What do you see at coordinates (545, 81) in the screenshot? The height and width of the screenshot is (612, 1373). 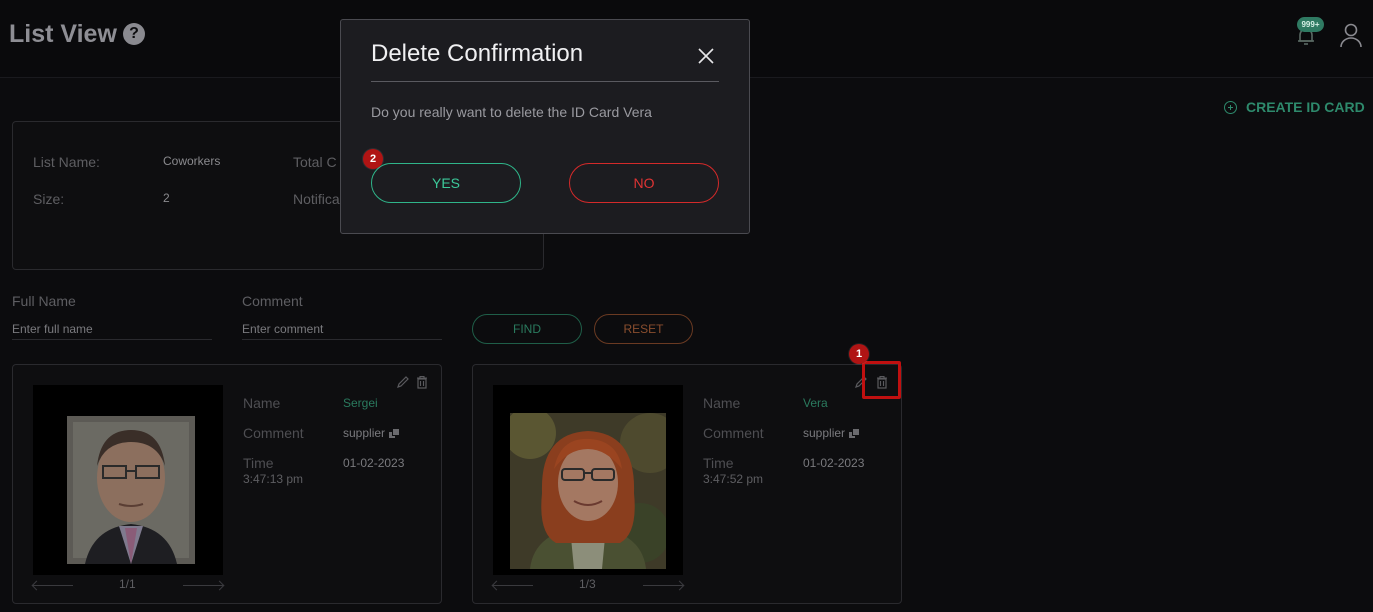 I see `modal-divider` at bounding box center [545, 81].